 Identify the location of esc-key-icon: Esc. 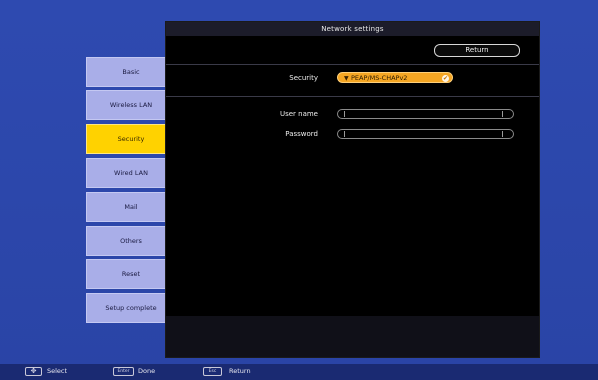
(212, 371).